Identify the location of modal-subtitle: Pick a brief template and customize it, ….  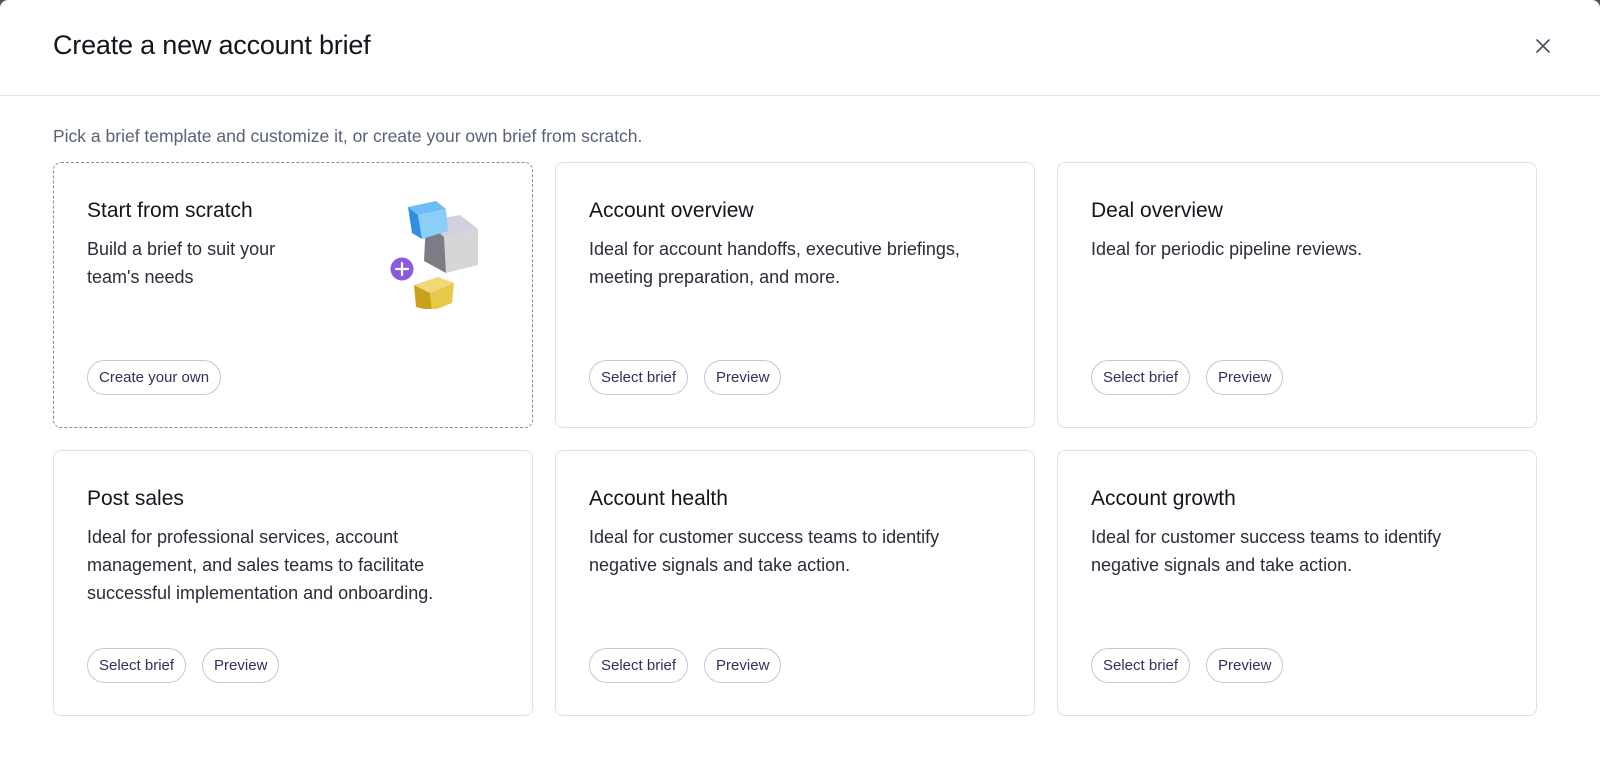
(348, 136).